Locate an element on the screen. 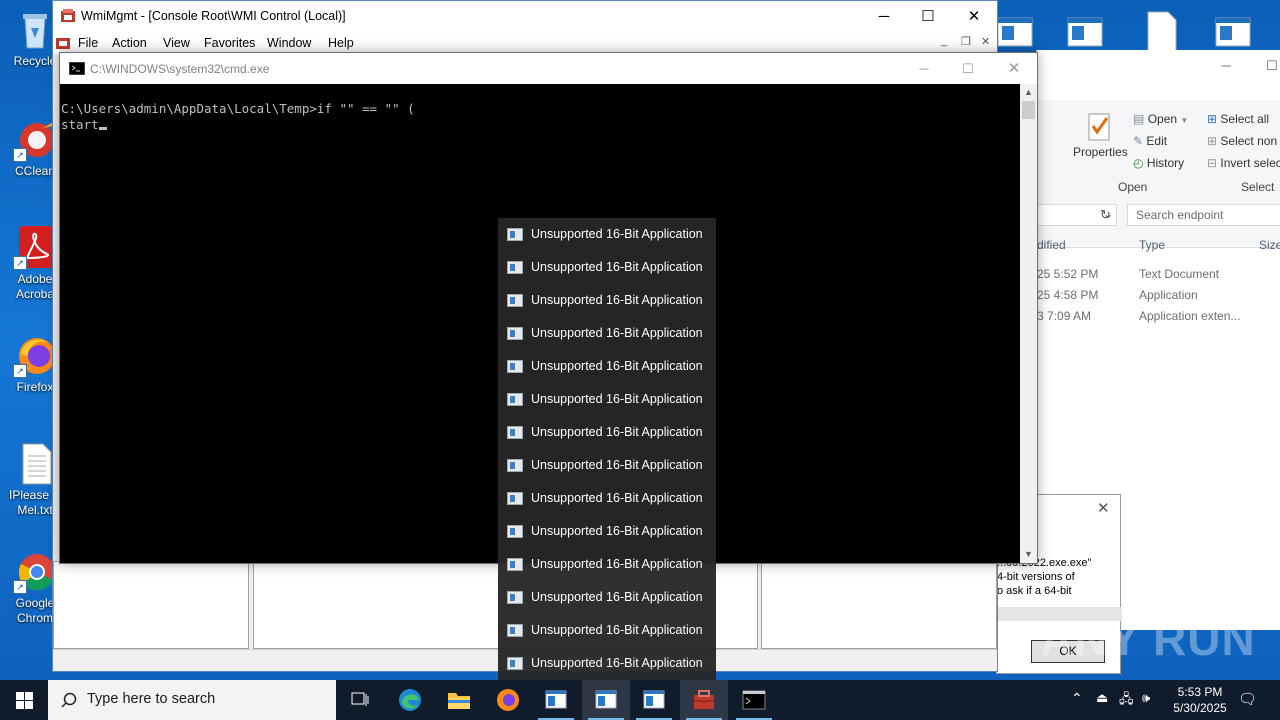 The height and width of the screenshot is (720, 1280). menu-action: Action is located at coordinates (129, 43).